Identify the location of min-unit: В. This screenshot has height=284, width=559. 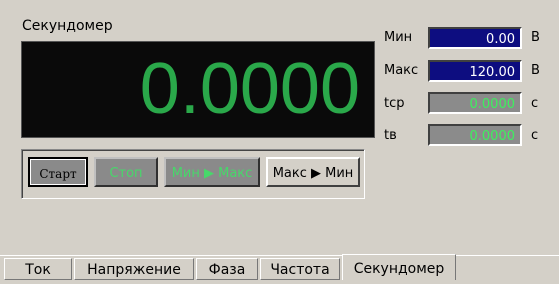
(535, 37).